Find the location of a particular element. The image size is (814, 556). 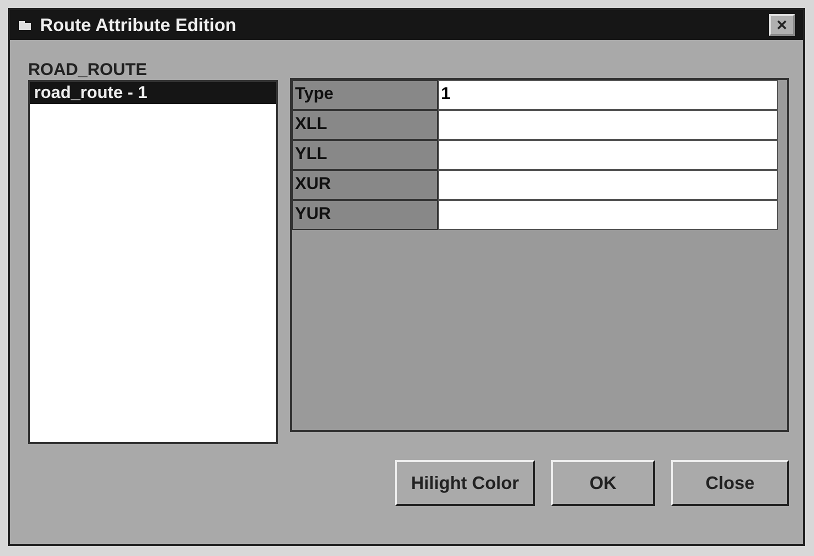

dialog-button: Close is located at coordinates (730, 483).